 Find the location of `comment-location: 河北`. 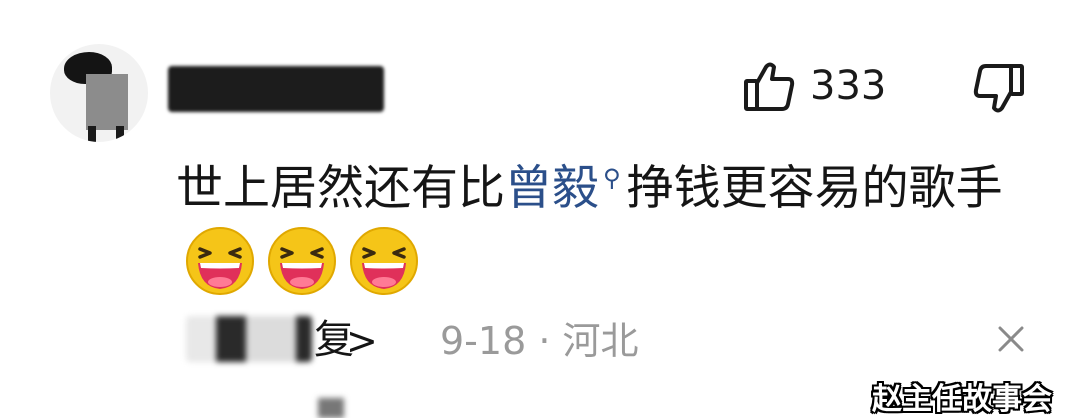

comment-location: 河北 is located at coordinates (600, 341).